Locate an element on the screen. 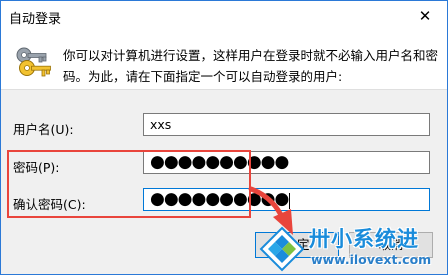  confirm-password-input: ●●●●●●●●●● is located at coordinates (286, 199).